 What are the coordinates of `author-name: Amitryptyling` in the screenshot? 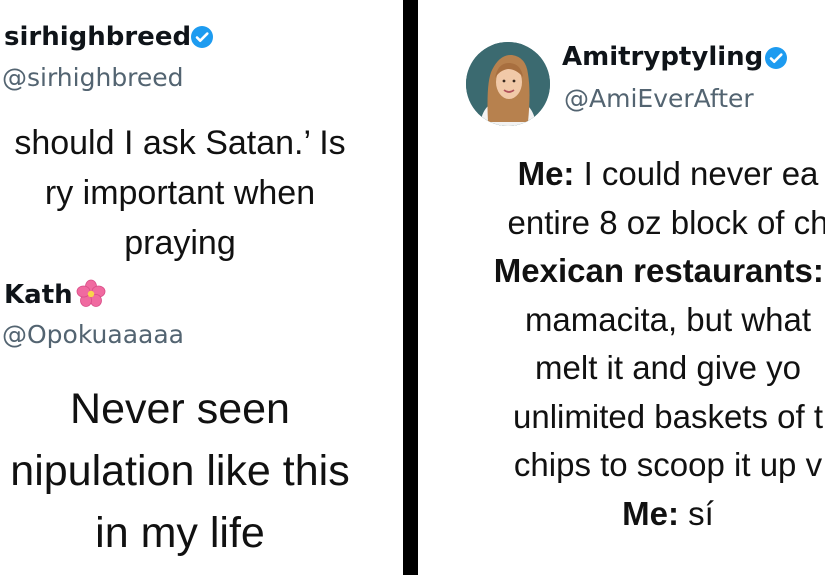 It's located at (662, 57).